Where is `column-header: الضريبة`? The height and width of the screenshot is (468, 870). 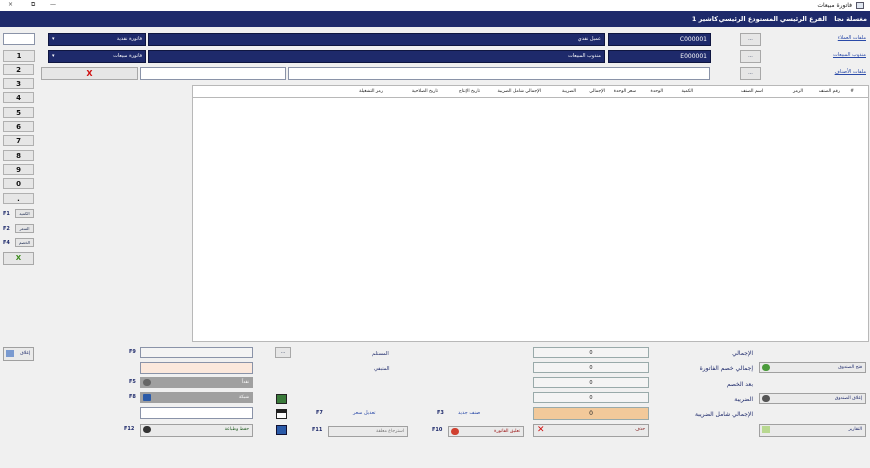
column-header: الضريبة is located at coordinates (568, 91).